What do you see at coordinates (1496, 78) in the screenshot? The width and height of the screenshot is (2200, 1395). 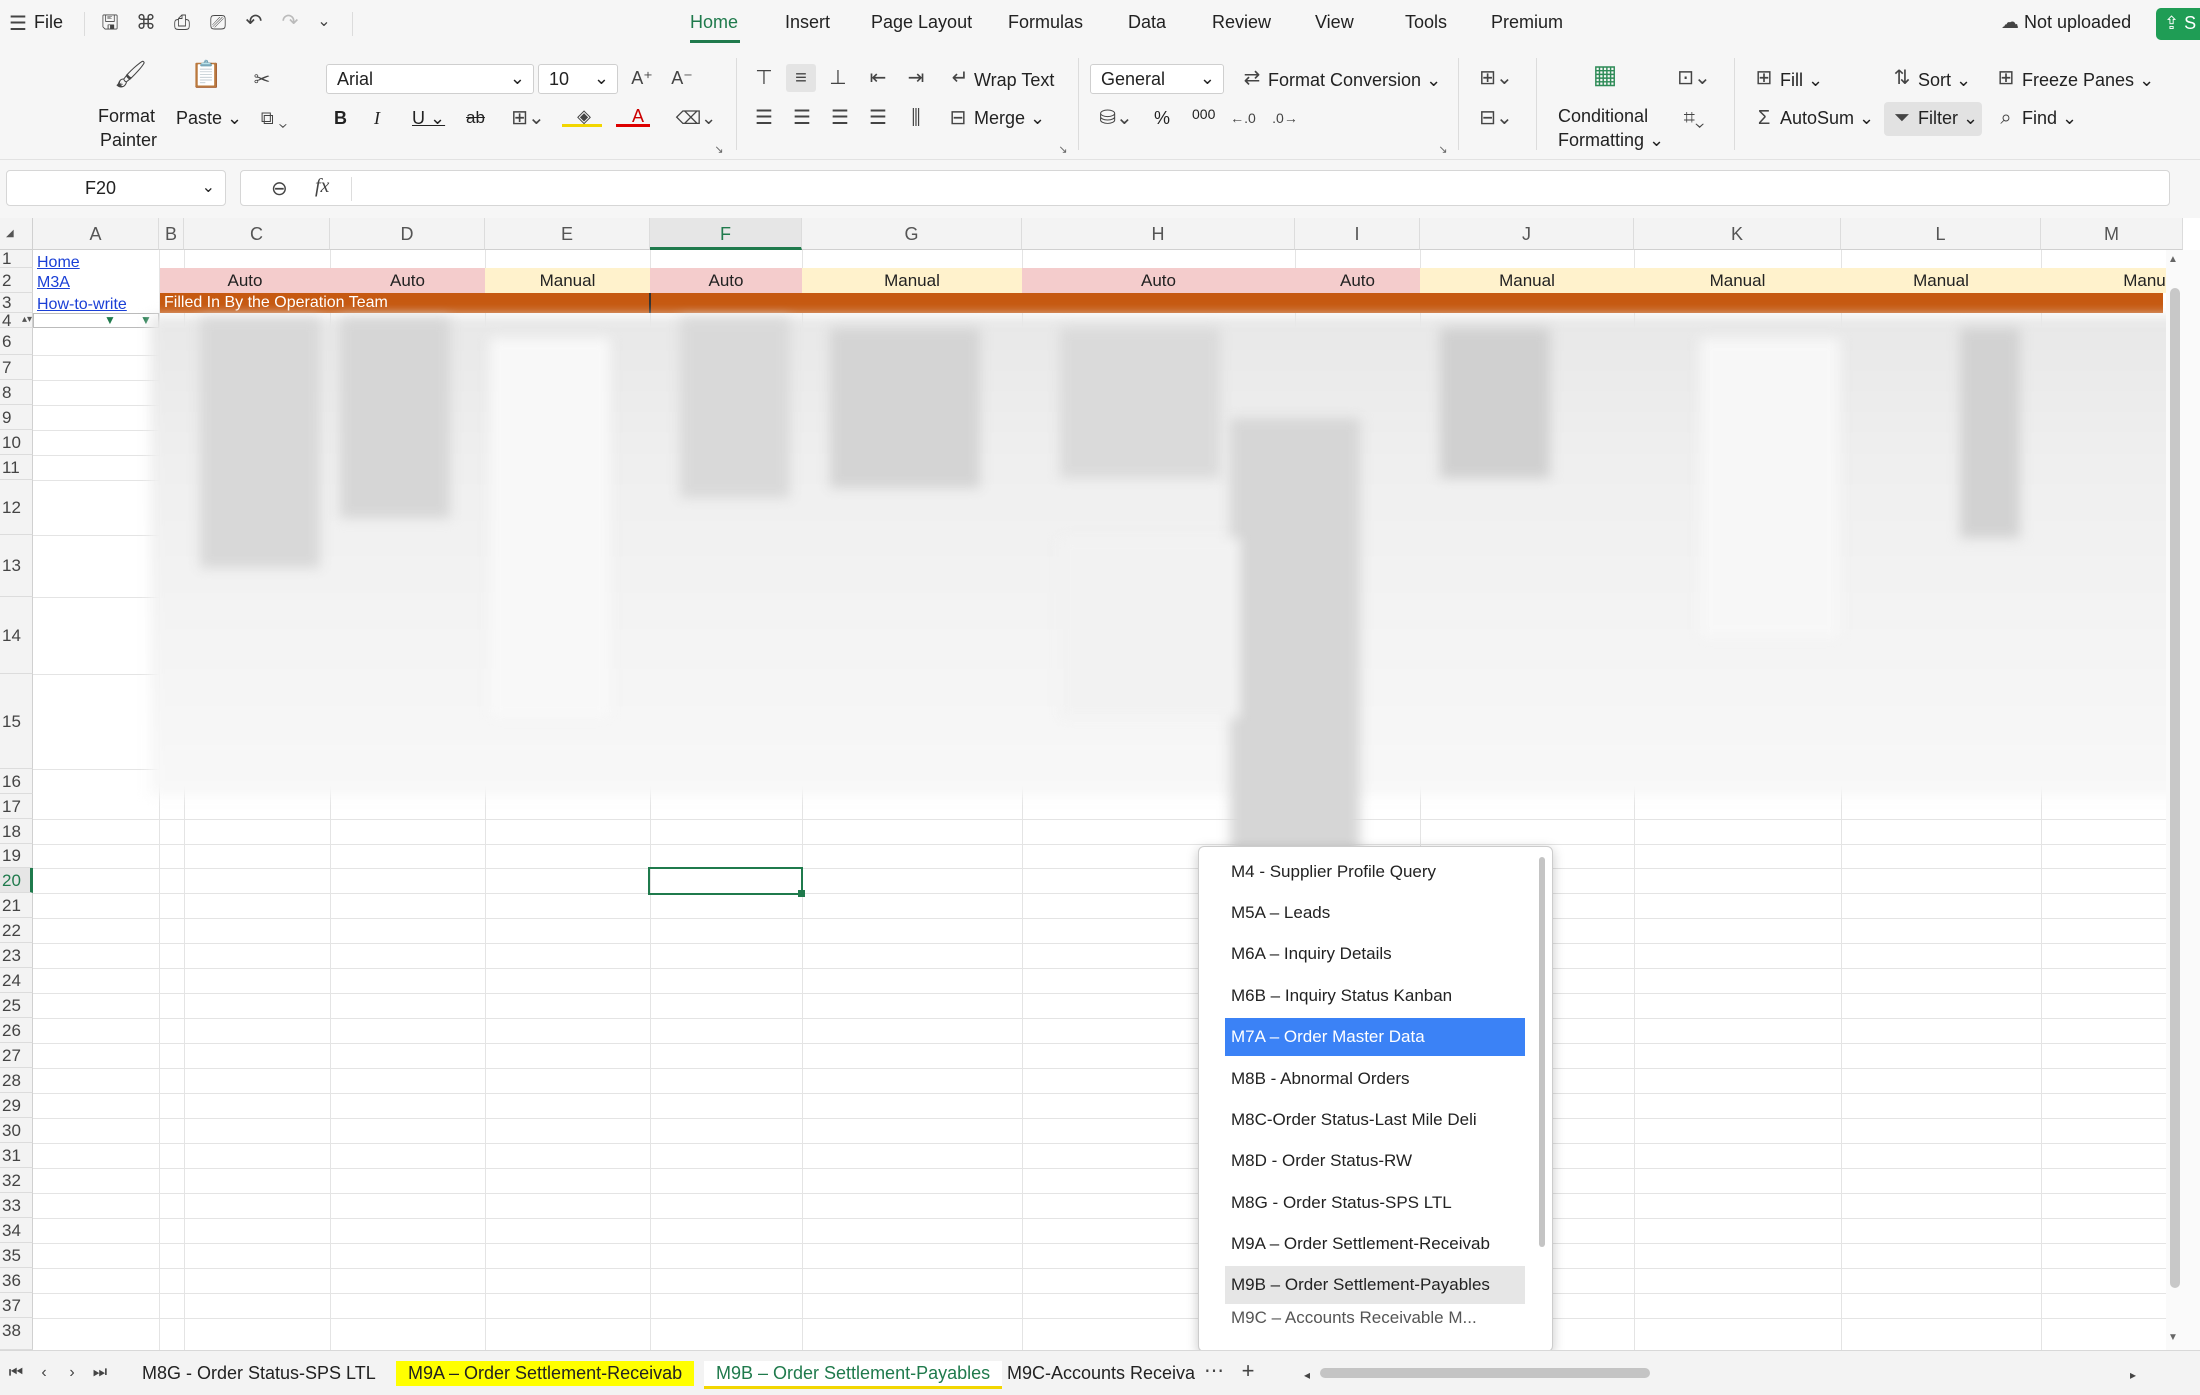 I see `table-style-icon: ⊞⌄` at bounding box center [1496, 78].